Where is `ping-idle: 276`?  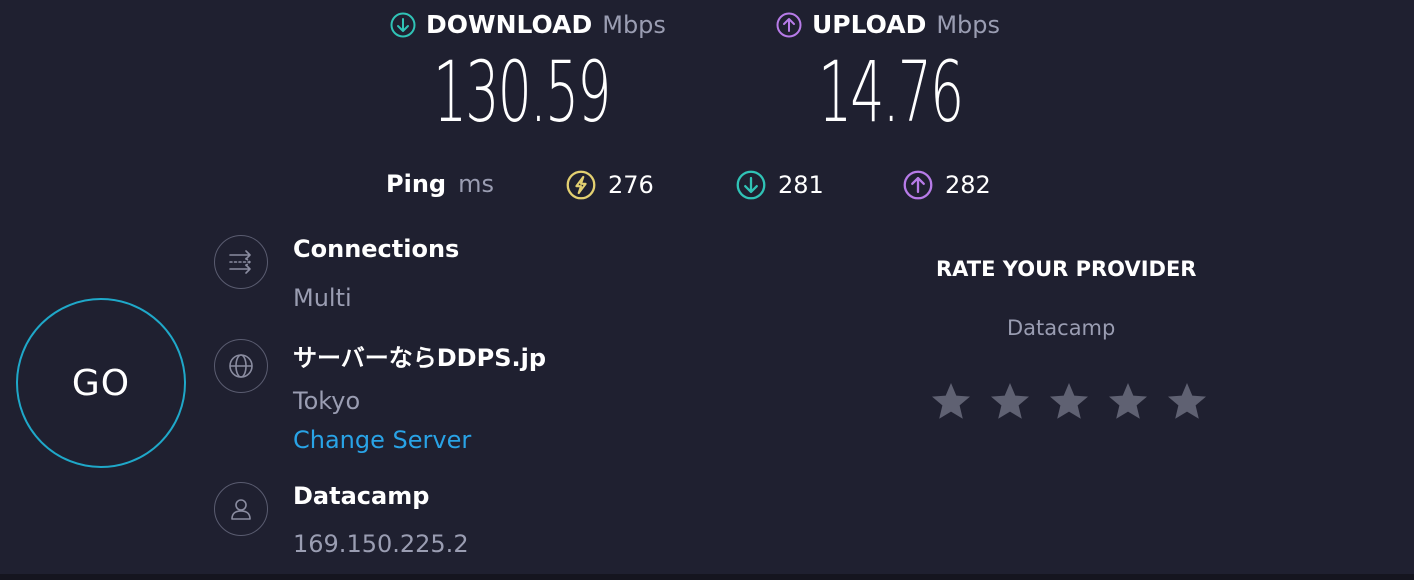 ping-idle: 276 is located at coordinates (610, 185).